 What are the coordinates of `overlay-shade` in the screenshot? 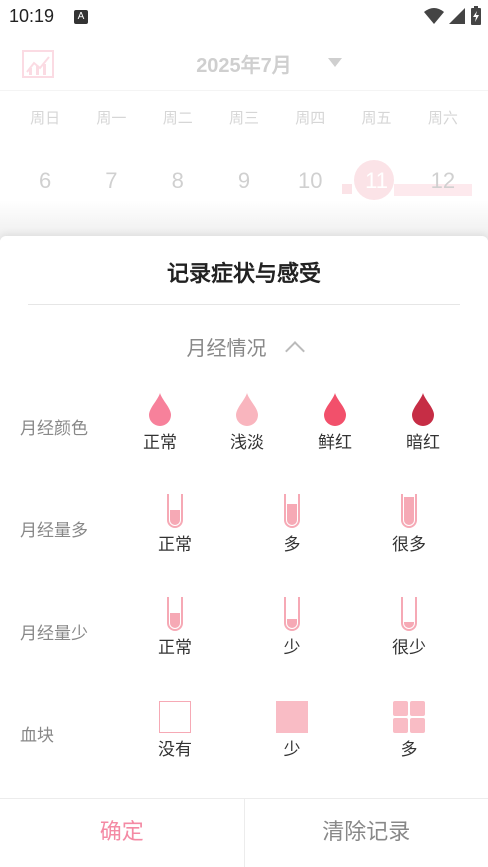 It's located at (244, 220).